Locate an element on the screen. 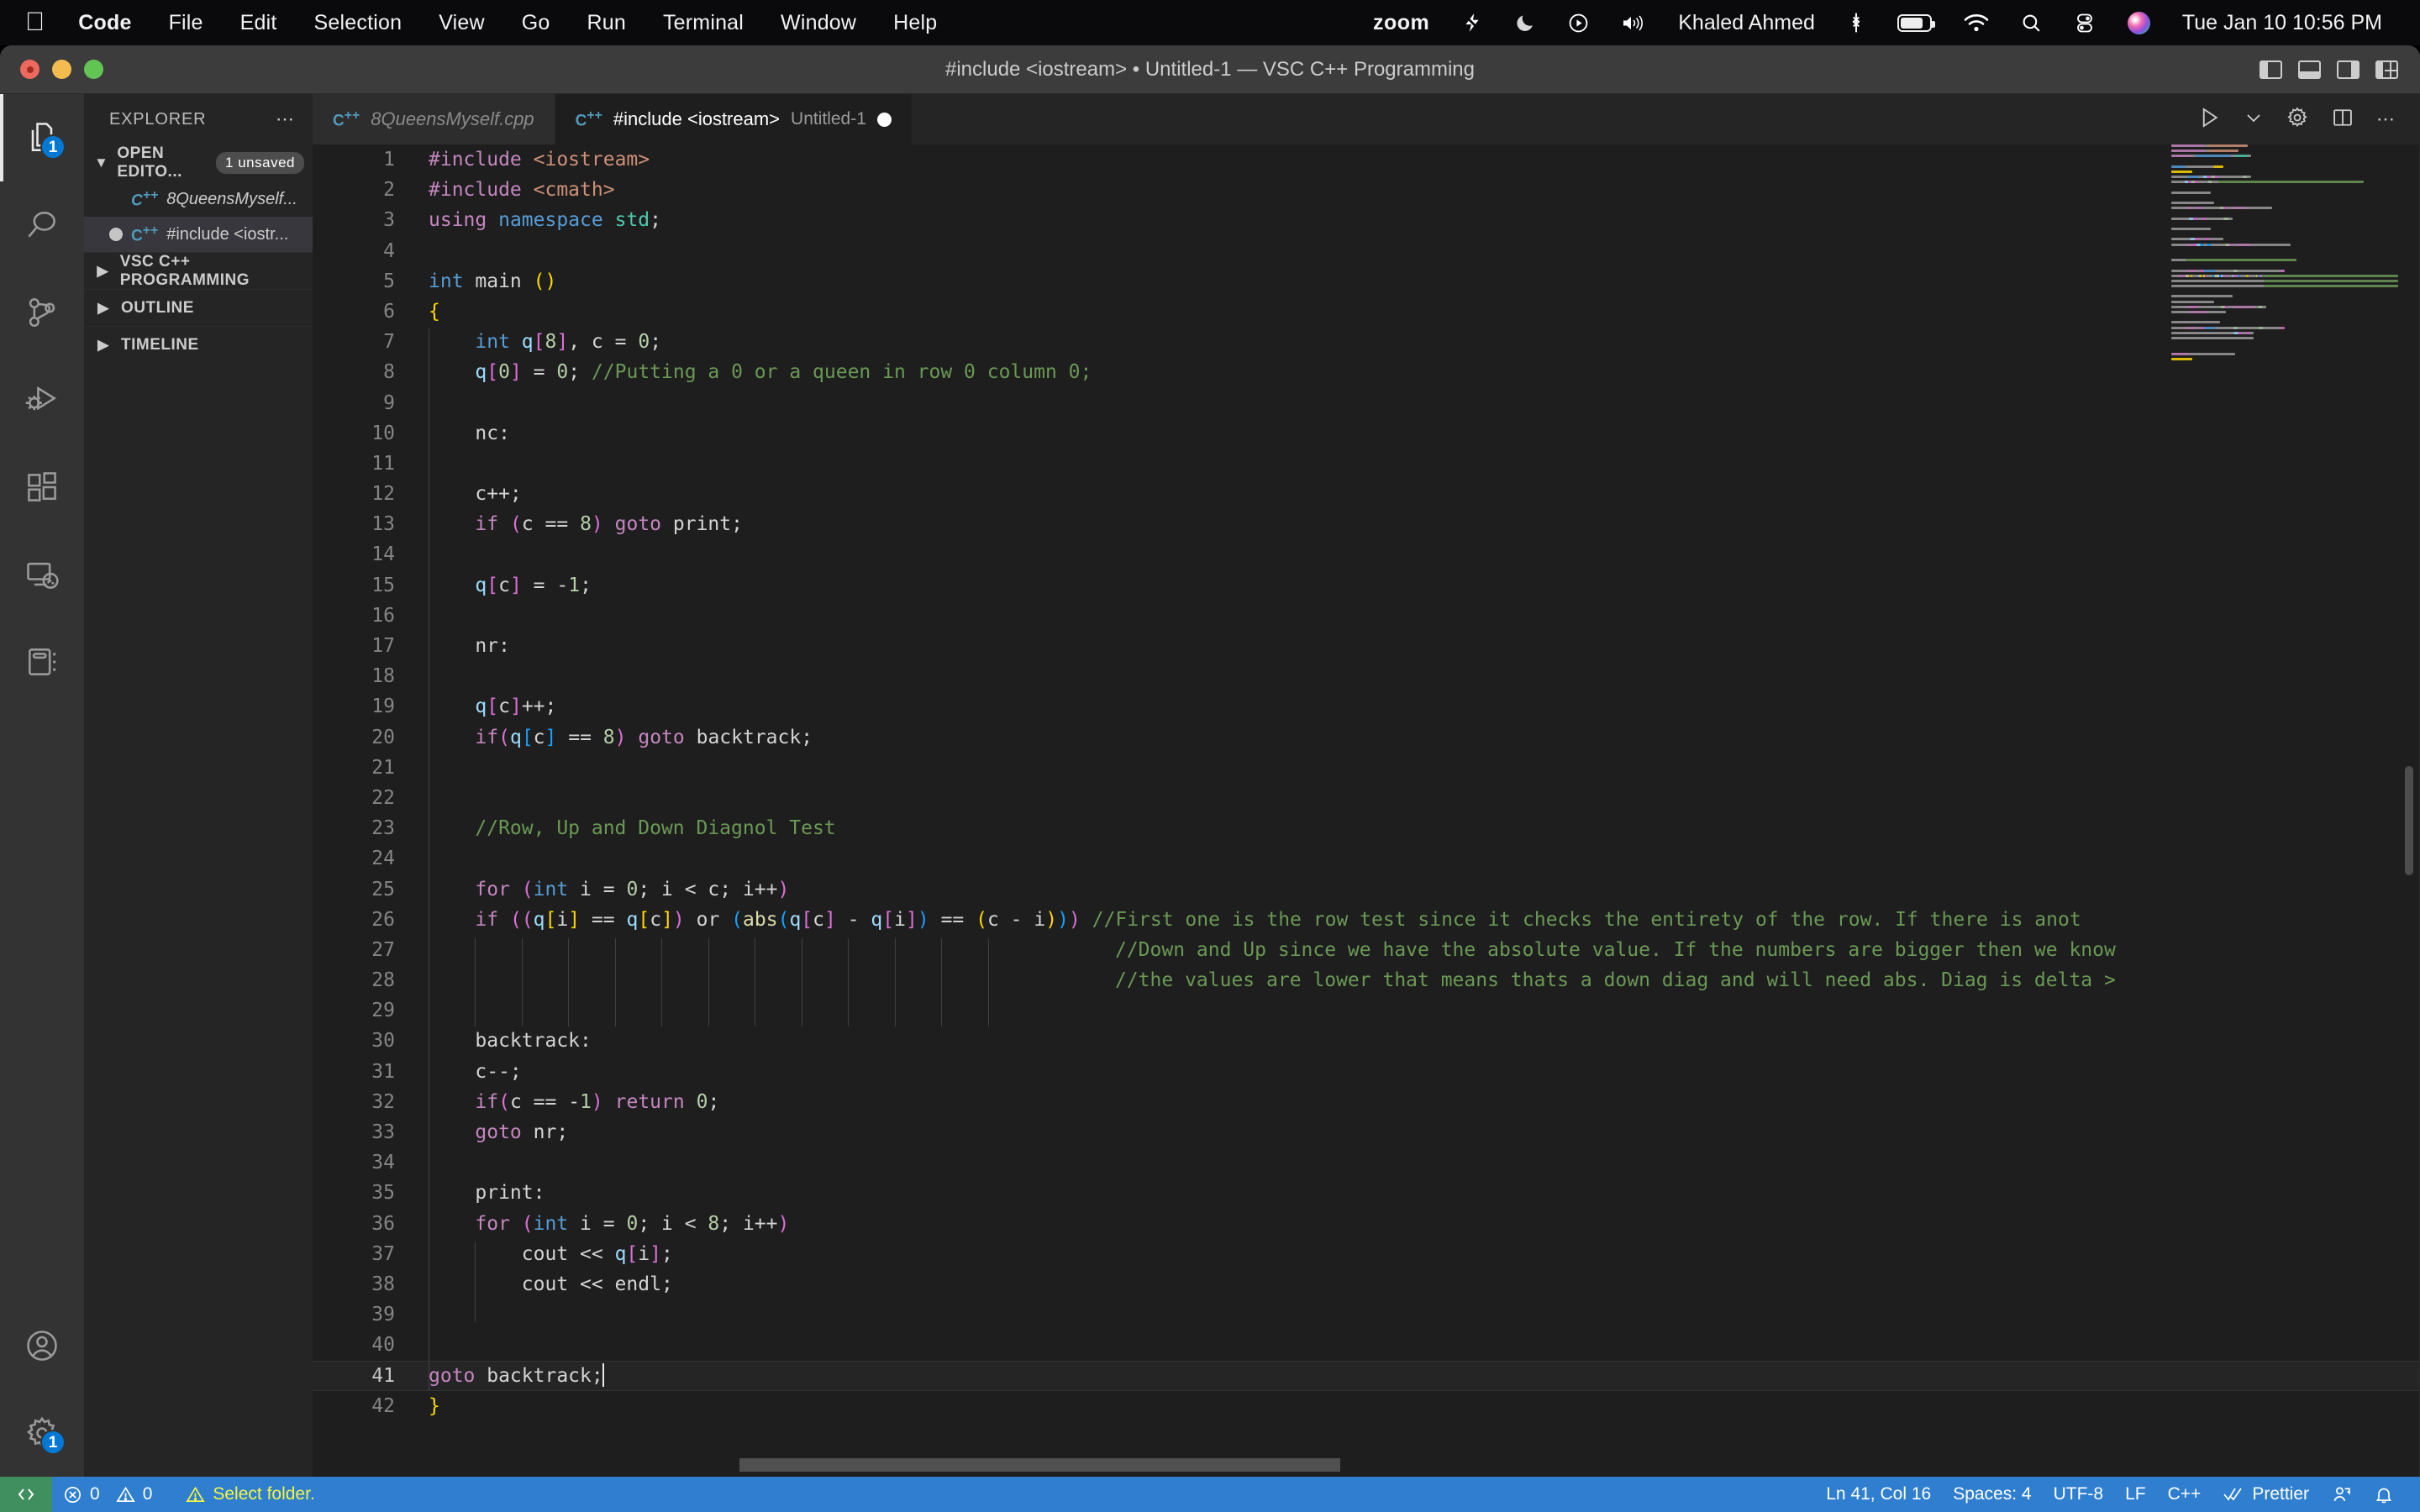 Image resolution: width=2420 pixels, height=1512 pixels. line-text: print: is located at coordinates (1416, 1193).